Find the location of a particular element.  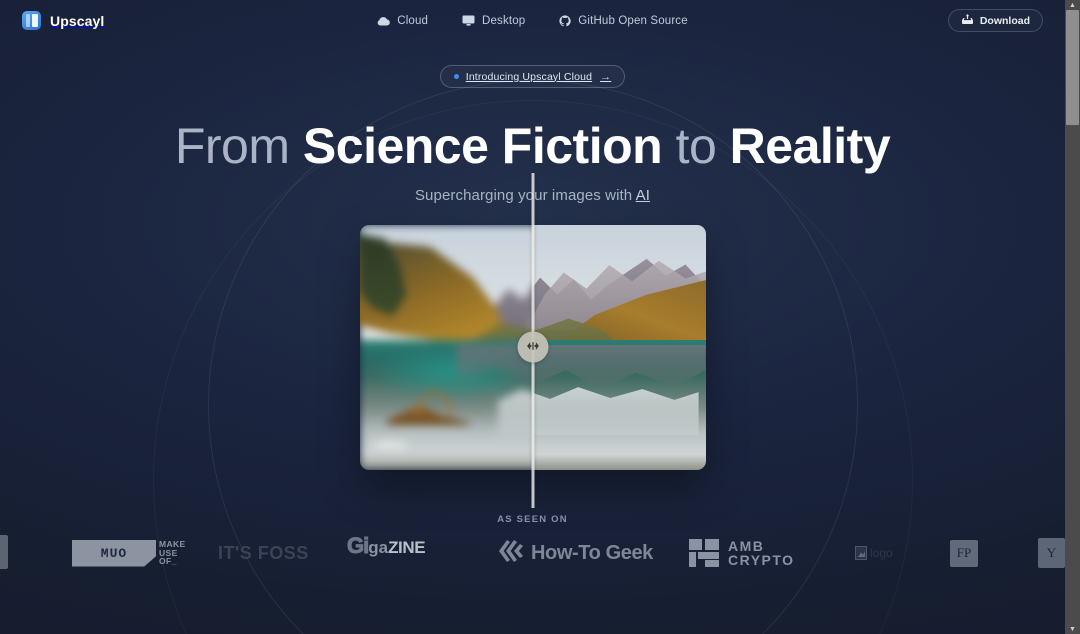

vertical-scrollbar: ▲ ▼ is located at coordinates (1072, 317).